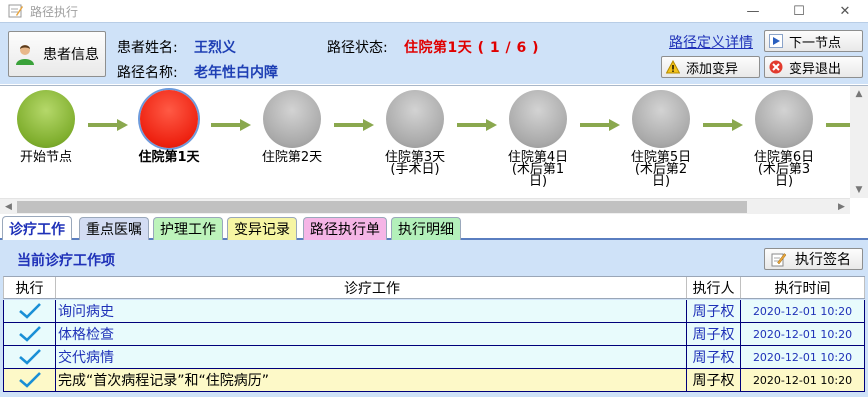  Describe the element at coordinates (382, 207) in the screenshot. I see `scroll-thumb` at that location.